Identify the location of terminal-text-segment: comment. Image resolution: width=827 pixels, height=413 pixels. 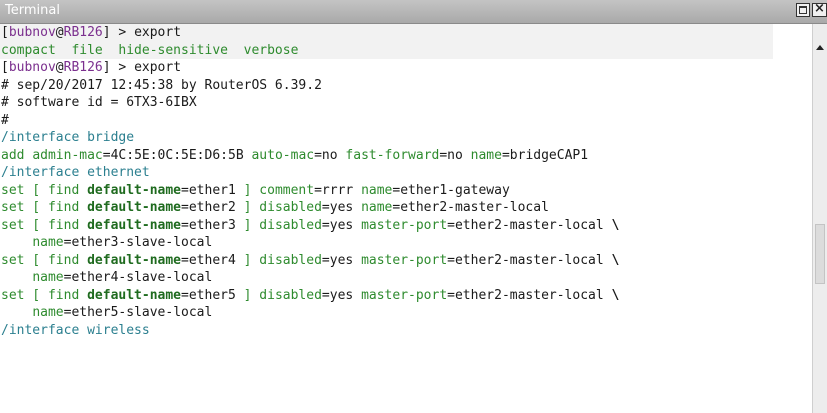
(287, 190).